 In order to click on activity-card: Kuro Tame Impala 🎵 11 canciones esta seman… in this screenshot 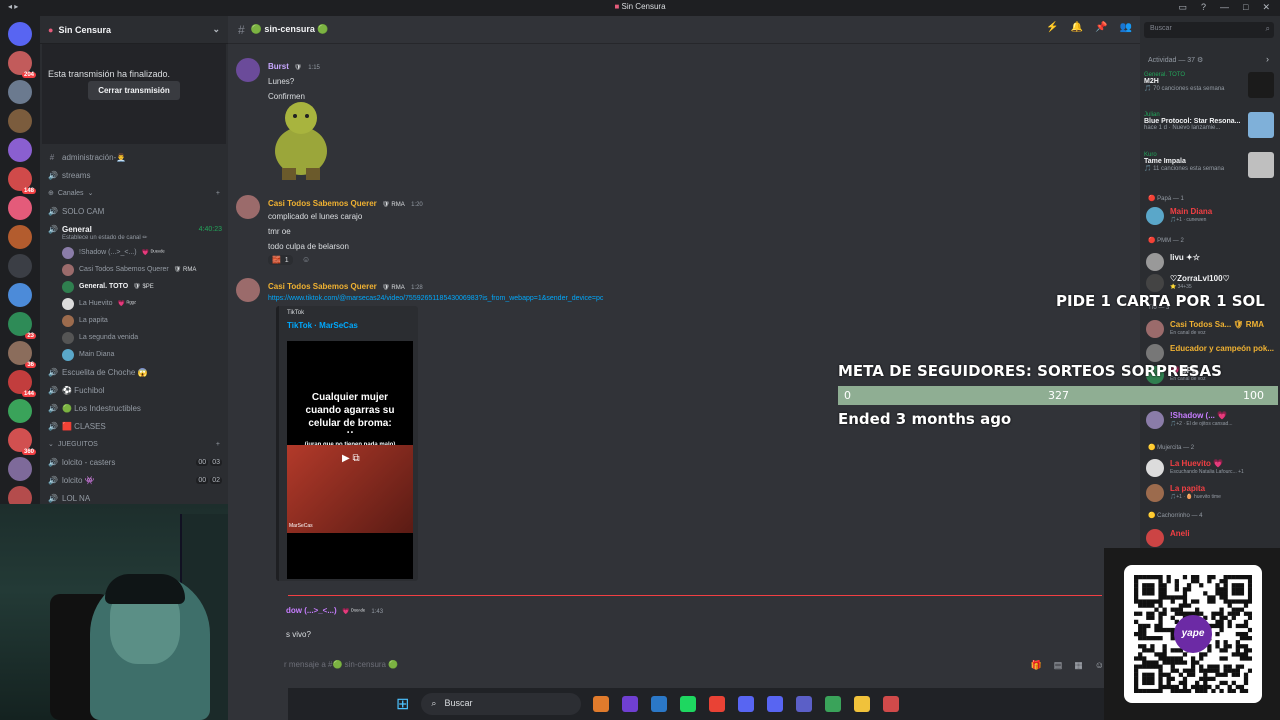, I will do `click(1209, 165)`.